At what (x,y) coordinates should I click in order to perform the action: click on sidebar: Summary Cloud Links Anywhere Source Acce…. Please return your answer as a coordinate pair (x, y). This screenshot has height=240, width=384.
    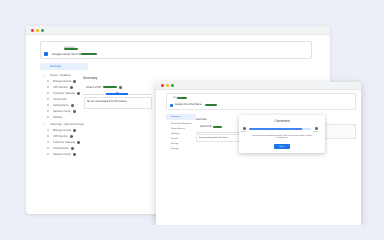
    Looking at the image, I should click on (181, 132).